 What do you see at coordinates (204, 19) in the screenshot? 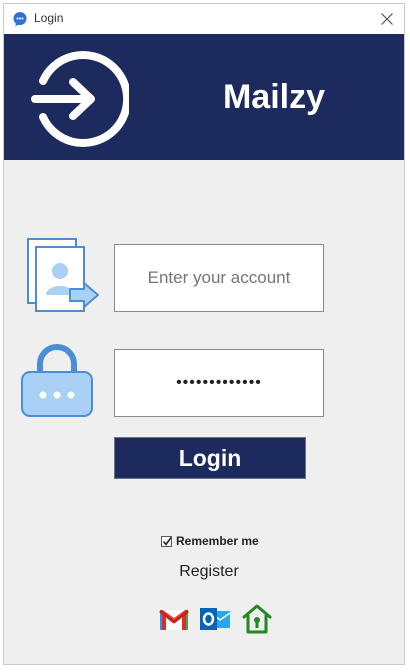
I see `title-bar: Login` at bounding box center [204, 19].